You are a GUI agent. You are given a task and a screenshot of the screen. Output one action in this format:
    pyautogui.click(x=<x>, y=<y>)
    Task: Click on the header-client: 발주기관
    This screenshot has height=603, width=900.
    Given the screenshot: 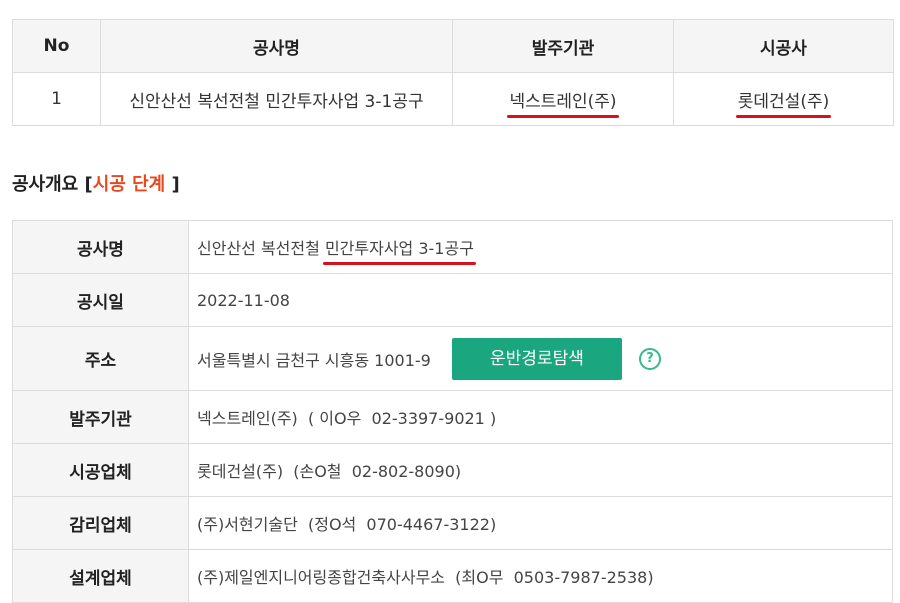 What is the action you would take?
    pyautogui.click(x=563, y=46)
    